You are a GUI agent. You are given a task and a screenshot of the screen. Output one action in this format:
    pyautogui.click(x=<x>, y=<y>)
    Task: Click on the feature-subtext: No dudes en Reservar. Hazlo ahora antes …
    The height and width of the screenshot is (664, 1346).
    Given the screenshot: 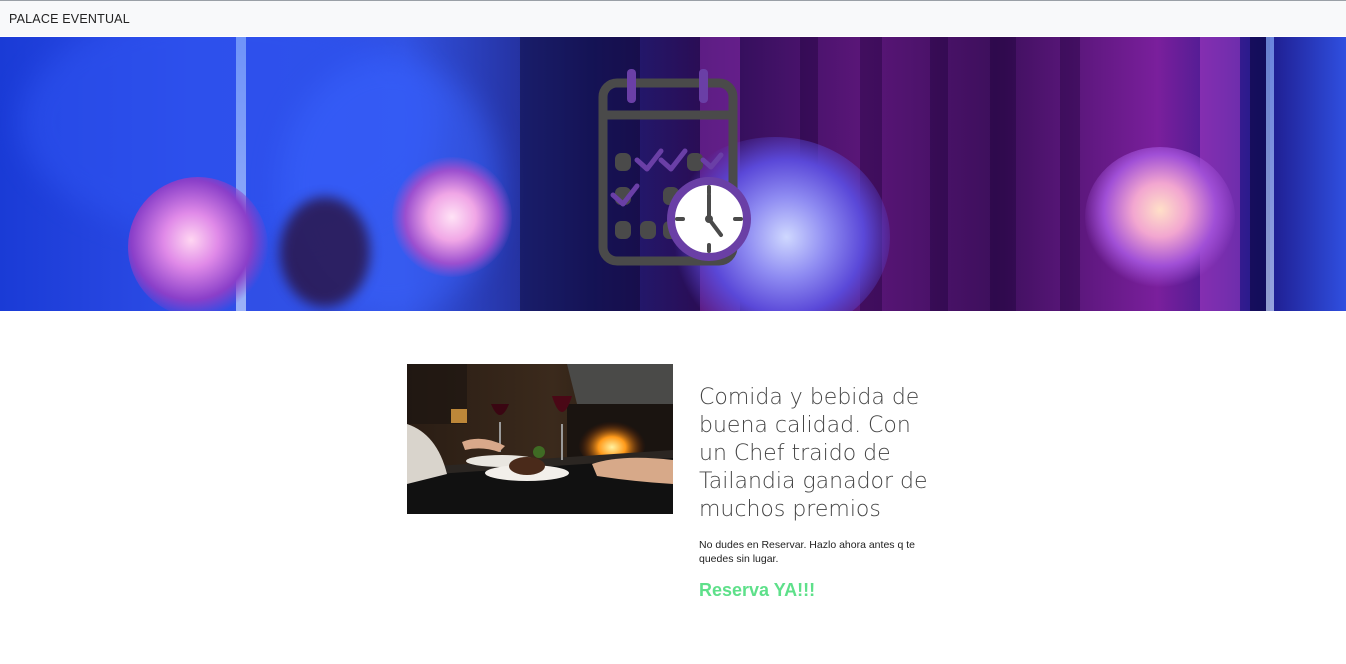 What is the action you would take?
    pyautogui.click(x=807, y=552)
    